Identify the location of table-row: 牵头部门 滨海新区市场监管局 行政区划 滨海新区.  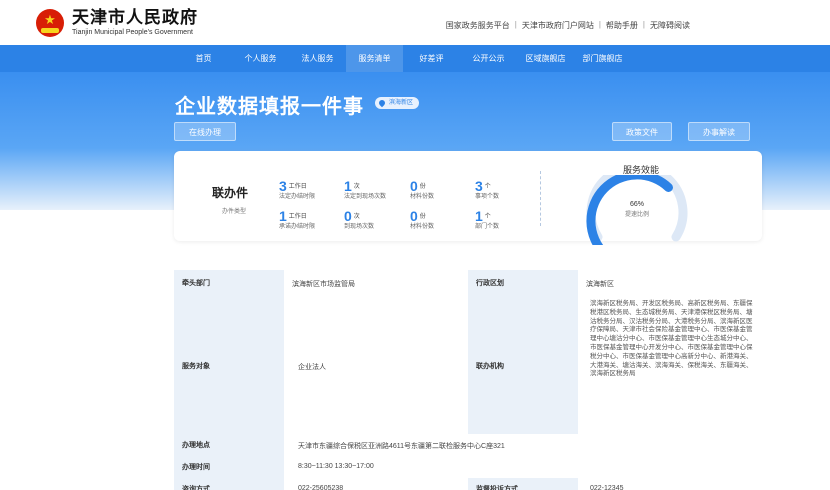
(468, 283).